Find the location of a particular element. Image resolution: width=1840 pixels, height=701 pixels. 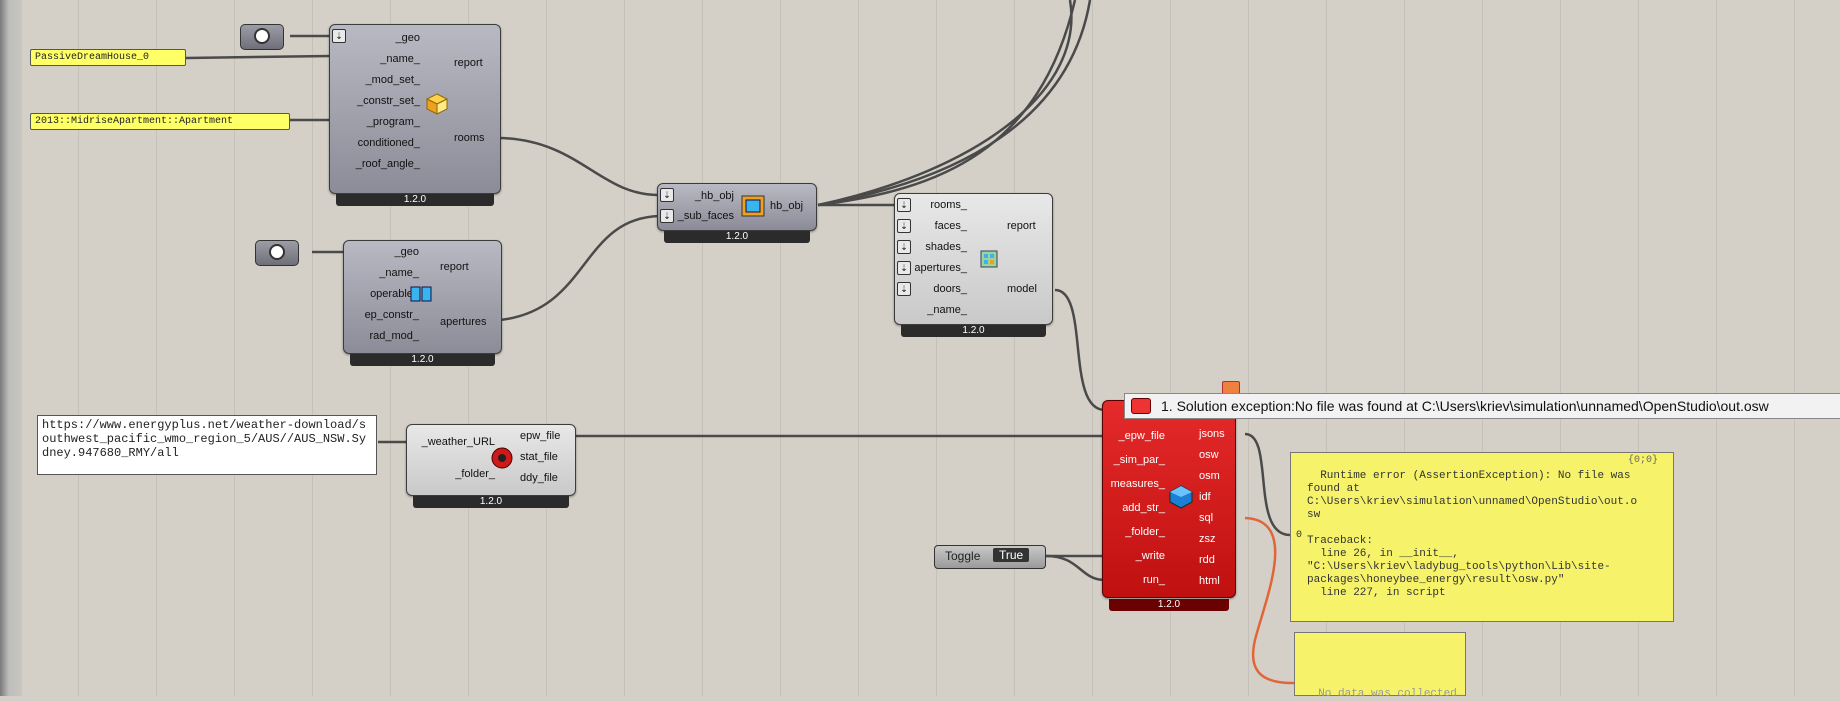

wire-hbobj-up1 is located at coordinates (947, 103).